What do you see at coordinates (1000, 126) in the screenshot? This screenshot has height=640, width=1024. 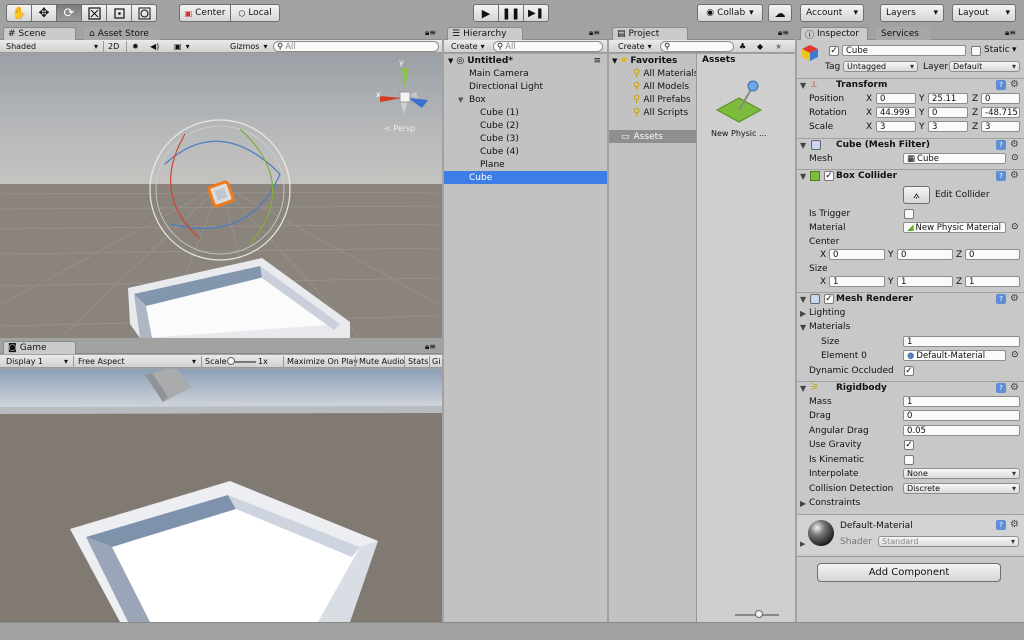 I see `scale-z-input: 3` at bounding box center [1000, 126].